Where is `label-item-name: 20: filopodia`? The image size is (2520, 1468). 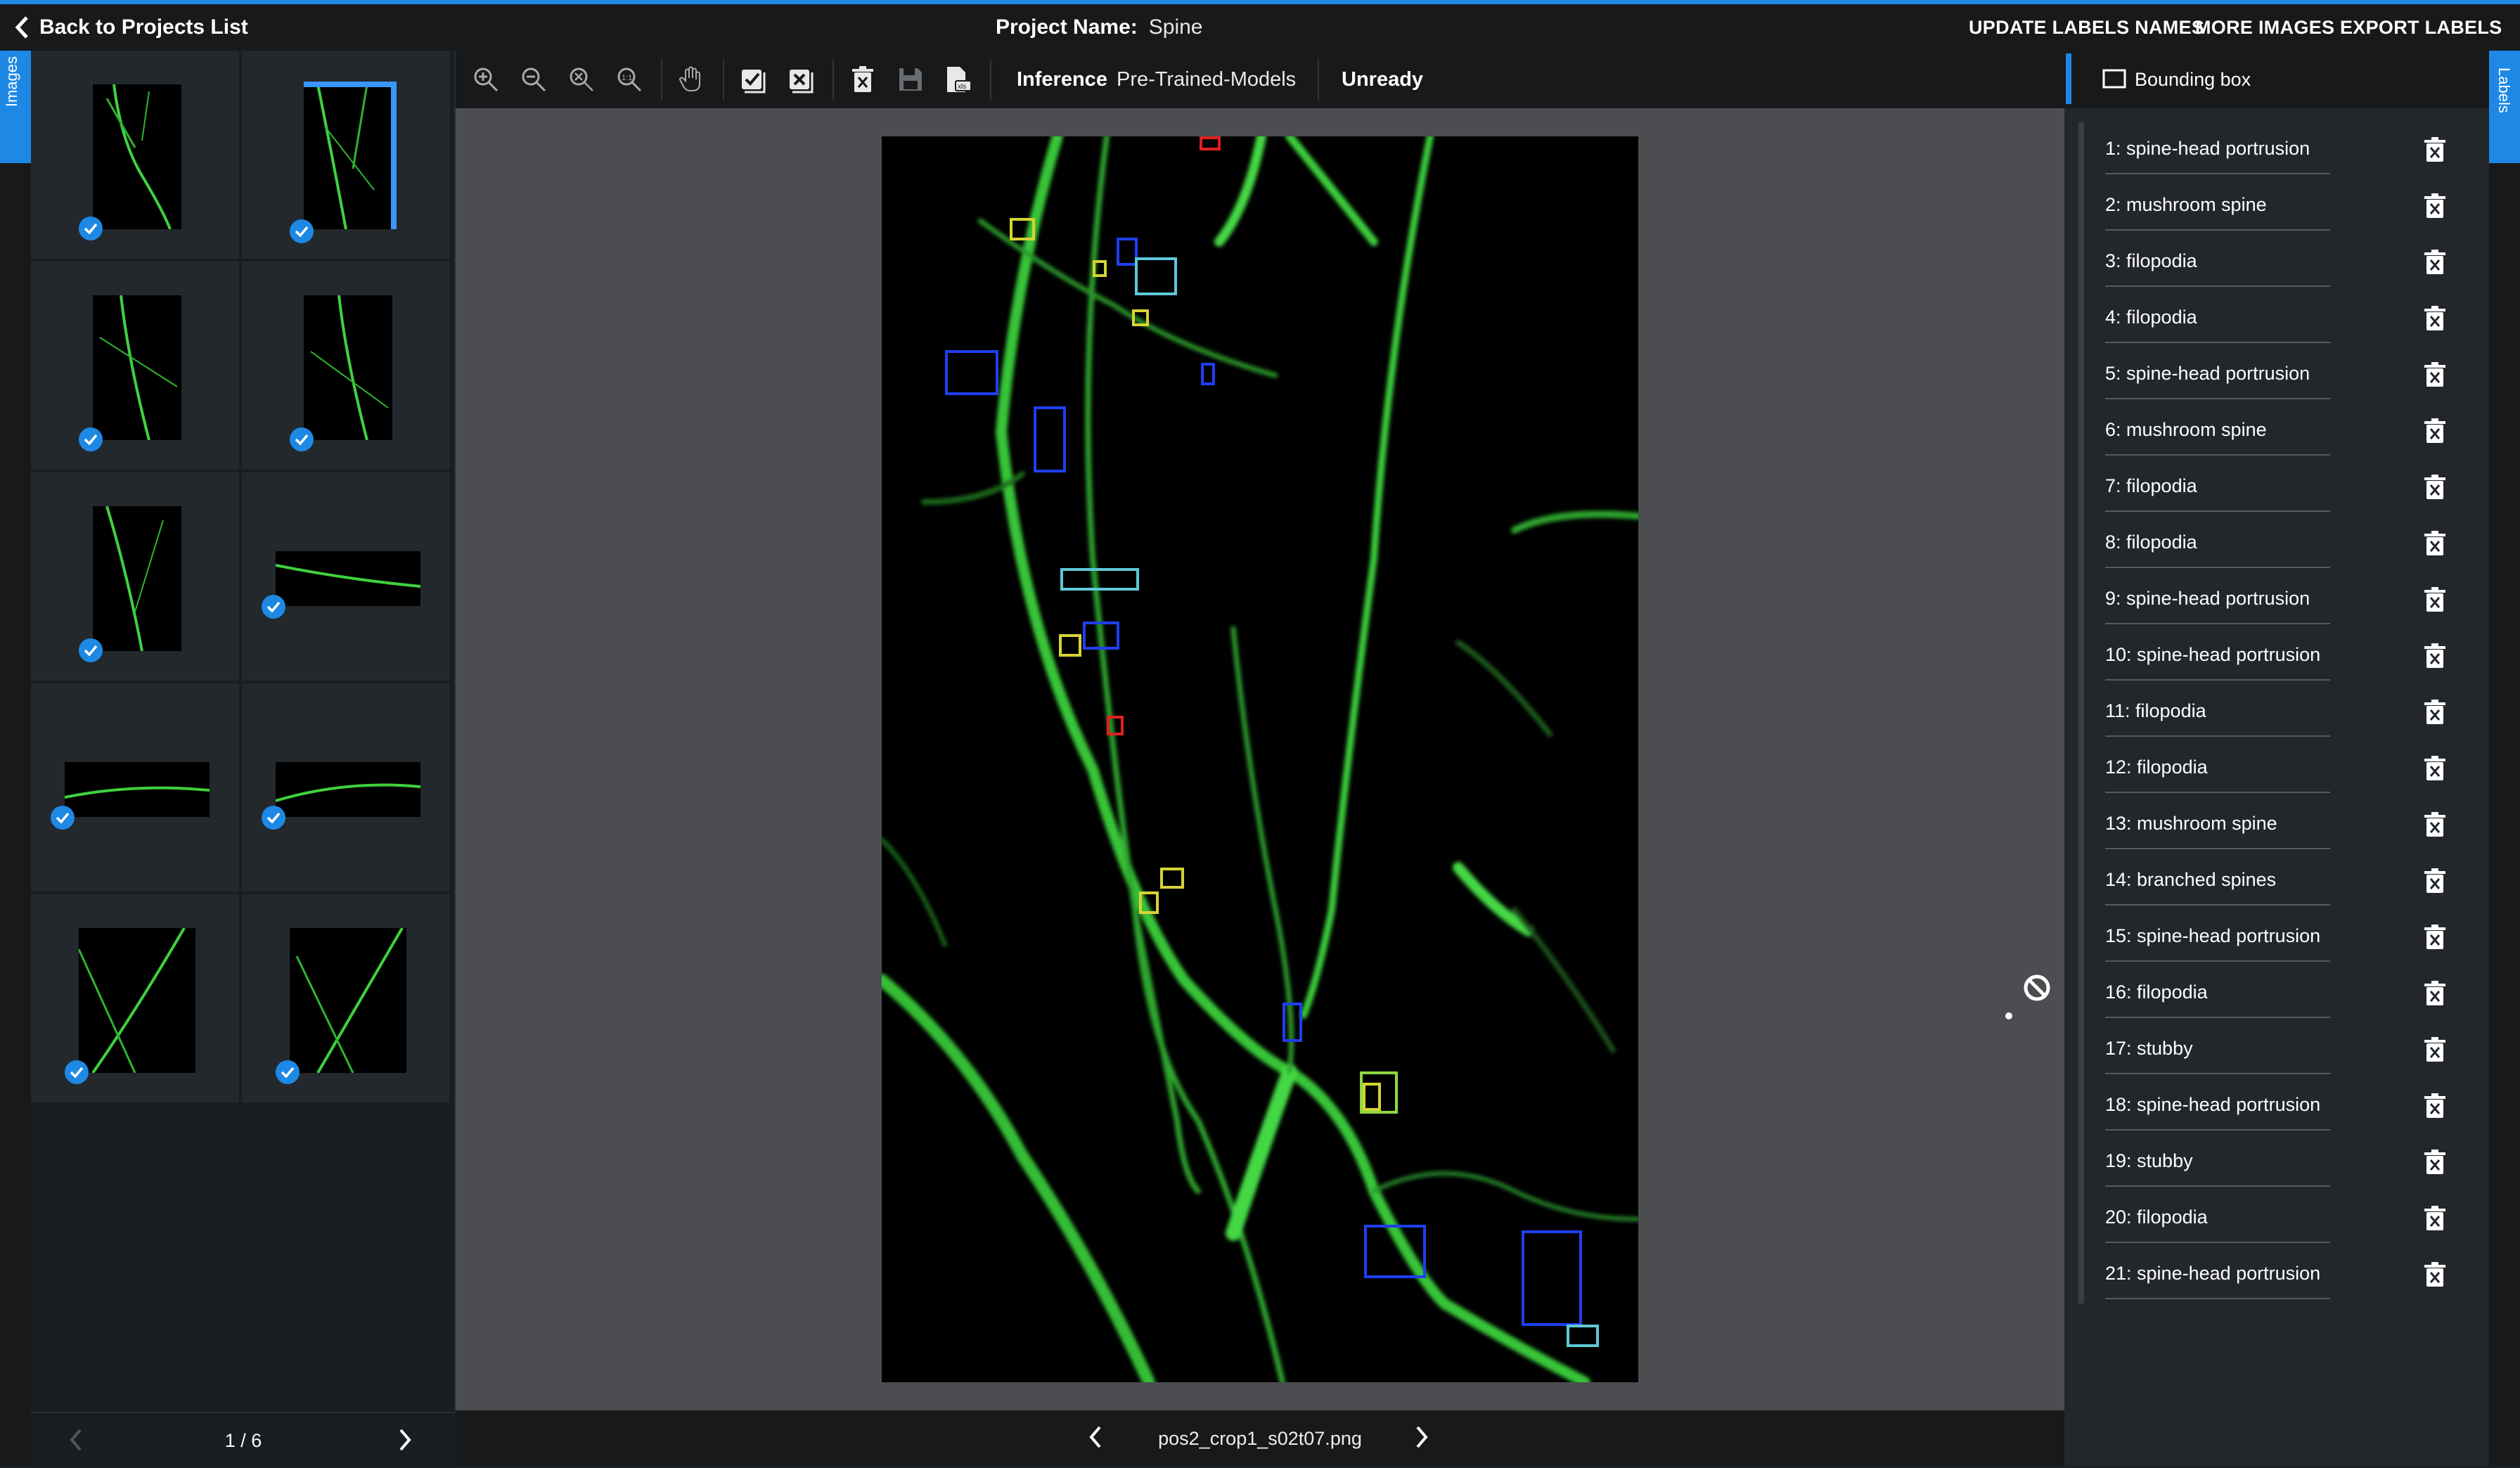
label-item-name: 20: filopodia is located at coordinates (2156, 1217).